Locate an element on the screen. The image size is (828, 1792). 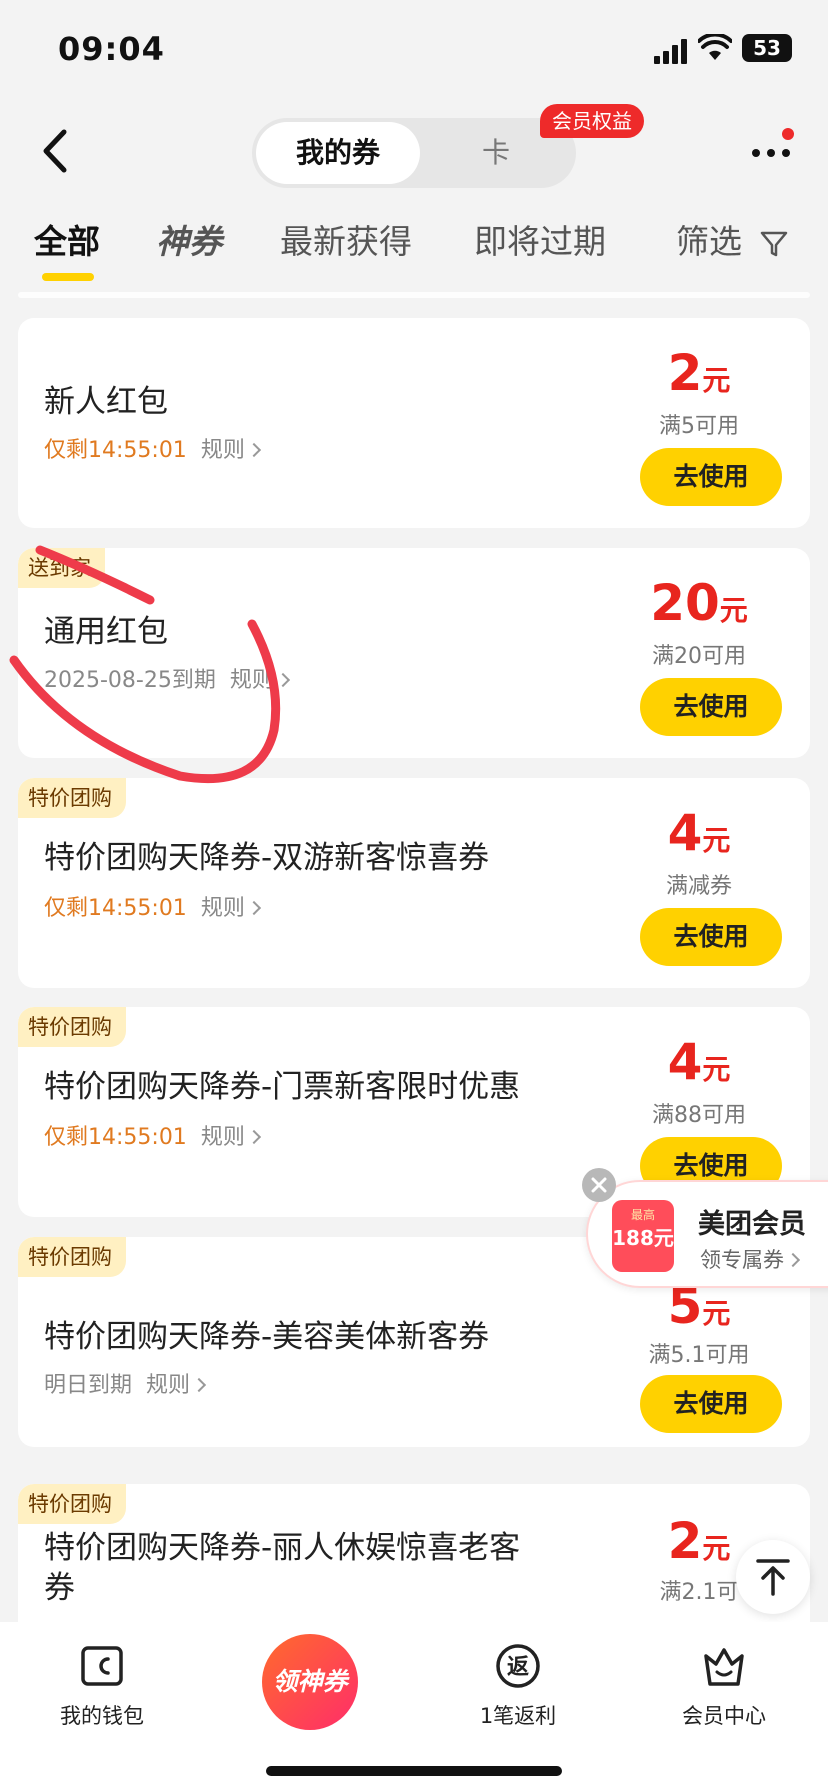
member-title: 美团会员 is located at coordinates (752, 1224).